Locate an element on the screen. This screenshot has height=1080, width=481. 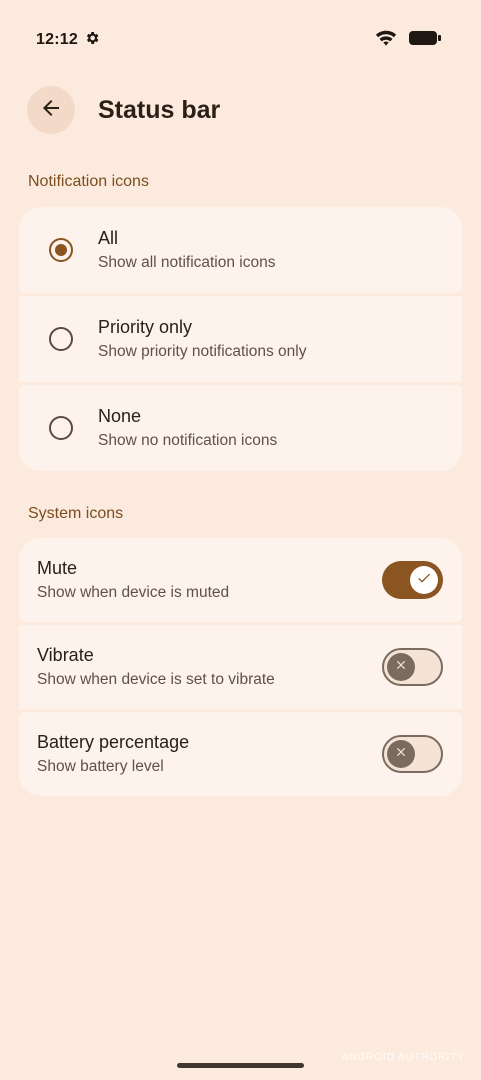
toggle-title: Mute is located at coordinates (57, 568).